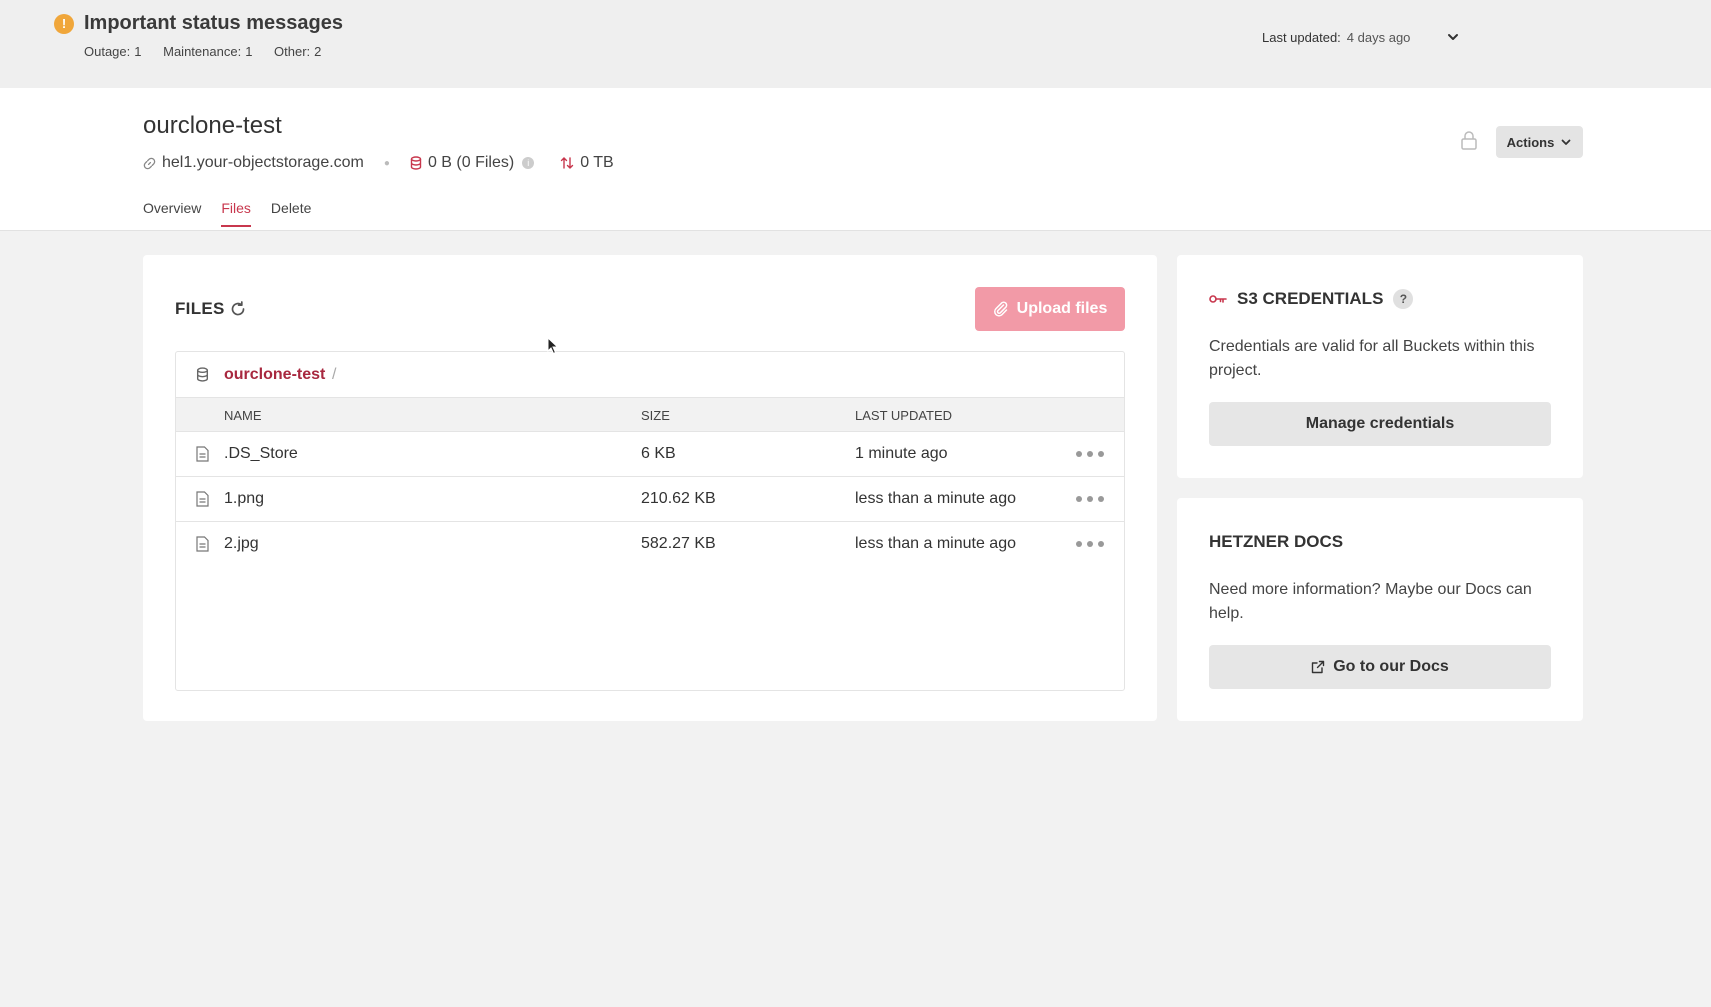 The width and height of the screenshot is (1711, 1007). Describe the element at coordinates (655, 415) in the screenshot. I see `column-header-size: SIZE` at that location.